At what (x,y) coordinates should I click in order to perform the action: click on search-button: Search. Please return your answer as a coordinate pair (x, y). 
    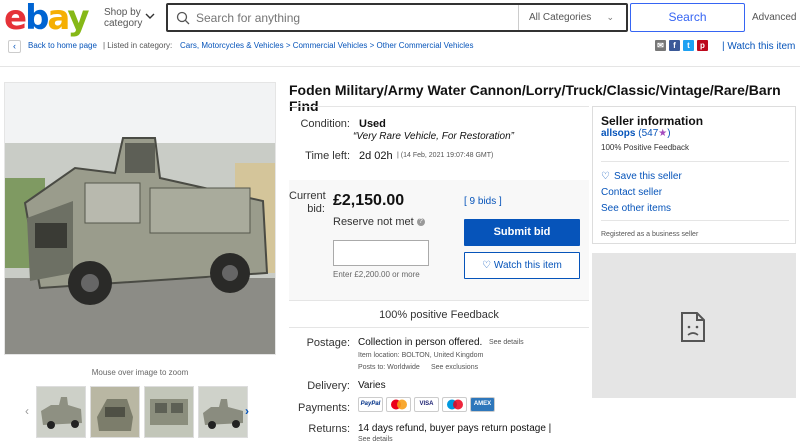
    Looking at the image, I should click on (687, 17).